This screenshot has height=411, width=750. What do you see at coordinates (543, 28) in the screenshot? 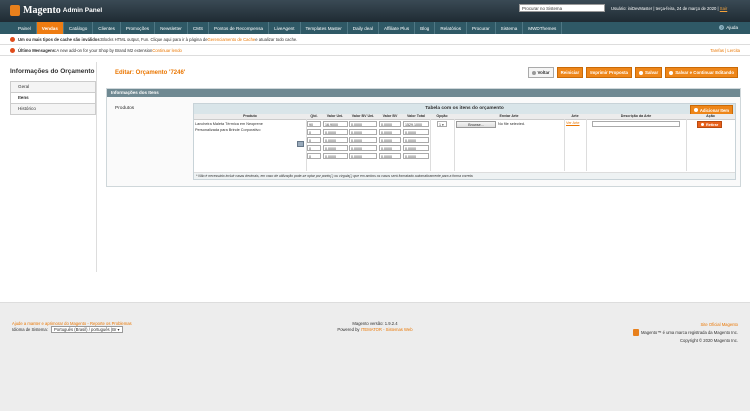
I see `nav-item-mwdthemes: MWDThemes` at bounding box center [543, 28].